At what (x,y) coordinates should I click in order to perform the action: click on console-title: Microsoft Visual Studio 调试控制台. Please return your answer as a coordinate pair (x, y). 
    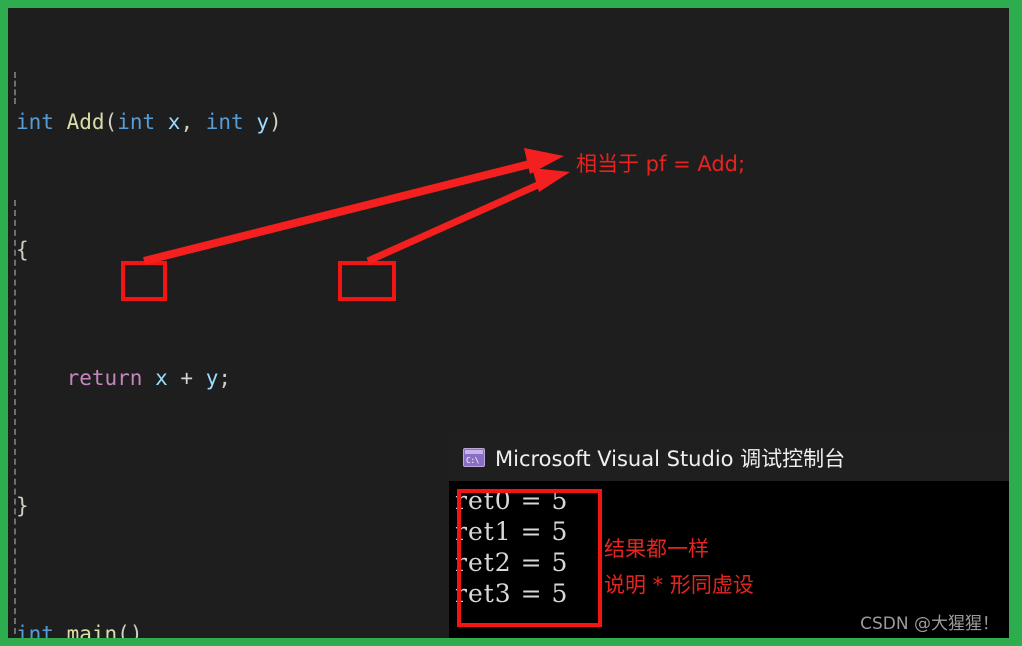
    Looking at the image, I should click on (670, 458).